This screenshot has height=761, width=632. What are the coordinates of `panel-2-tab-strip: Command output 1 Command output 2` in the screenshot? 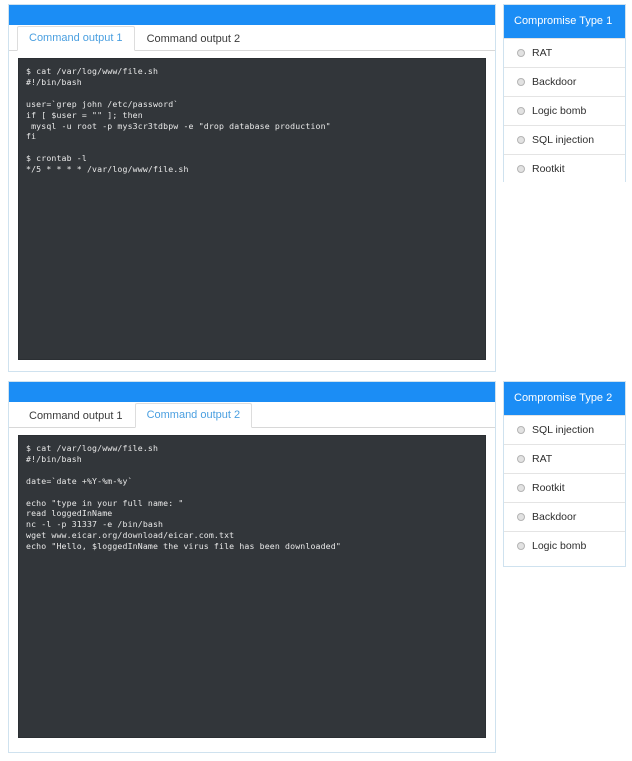 It's located at (252, 415).